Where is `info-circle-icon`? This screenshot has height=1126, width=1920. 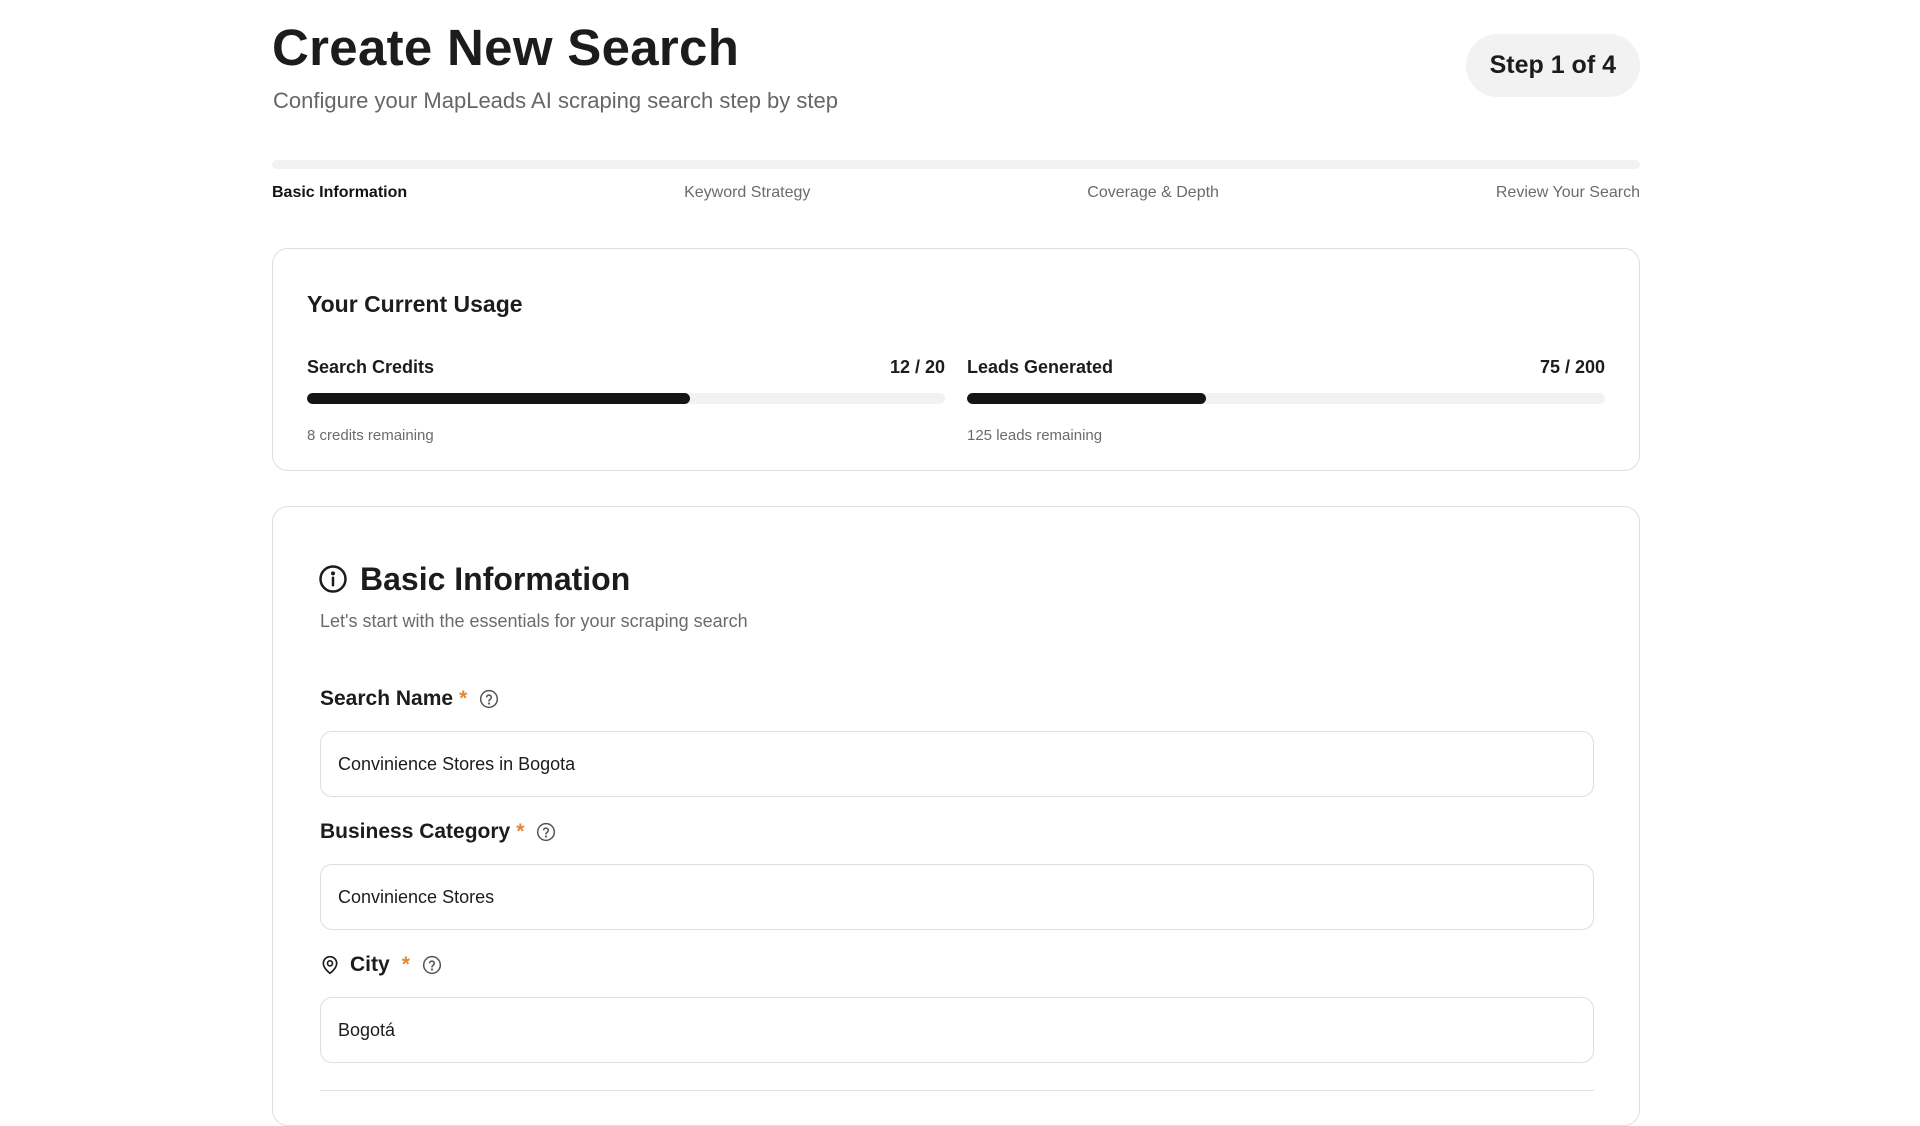
info-circle-icon is located at coordinates (333, 579).